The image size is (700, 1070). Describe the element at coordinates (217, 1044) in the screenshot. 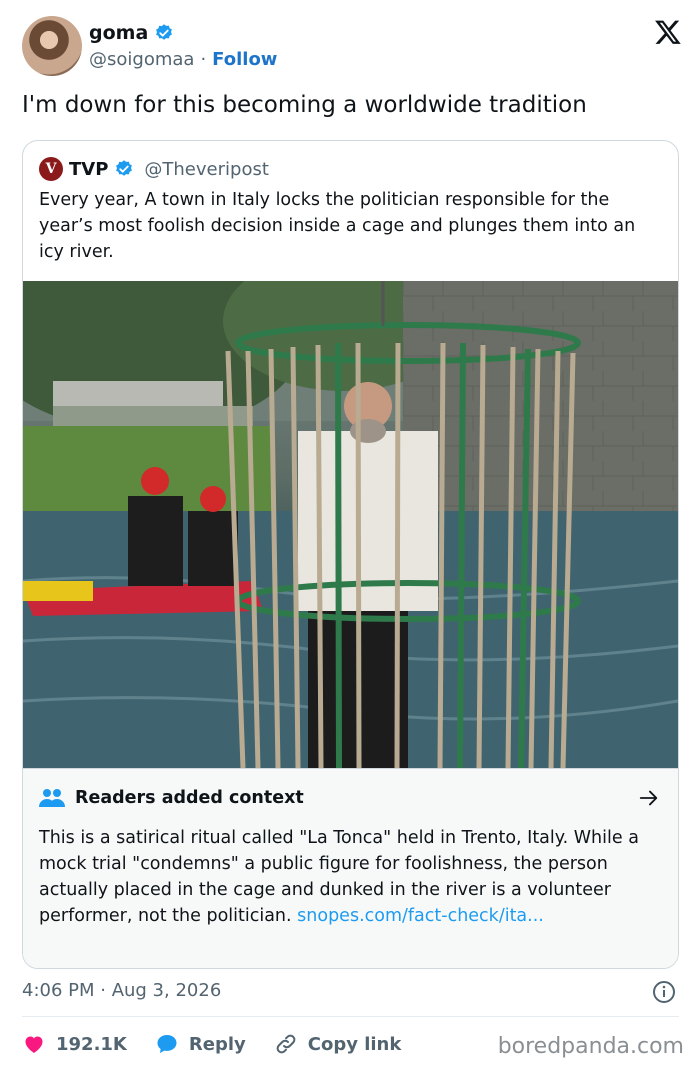

I see `reply-label: Reply` at that location.